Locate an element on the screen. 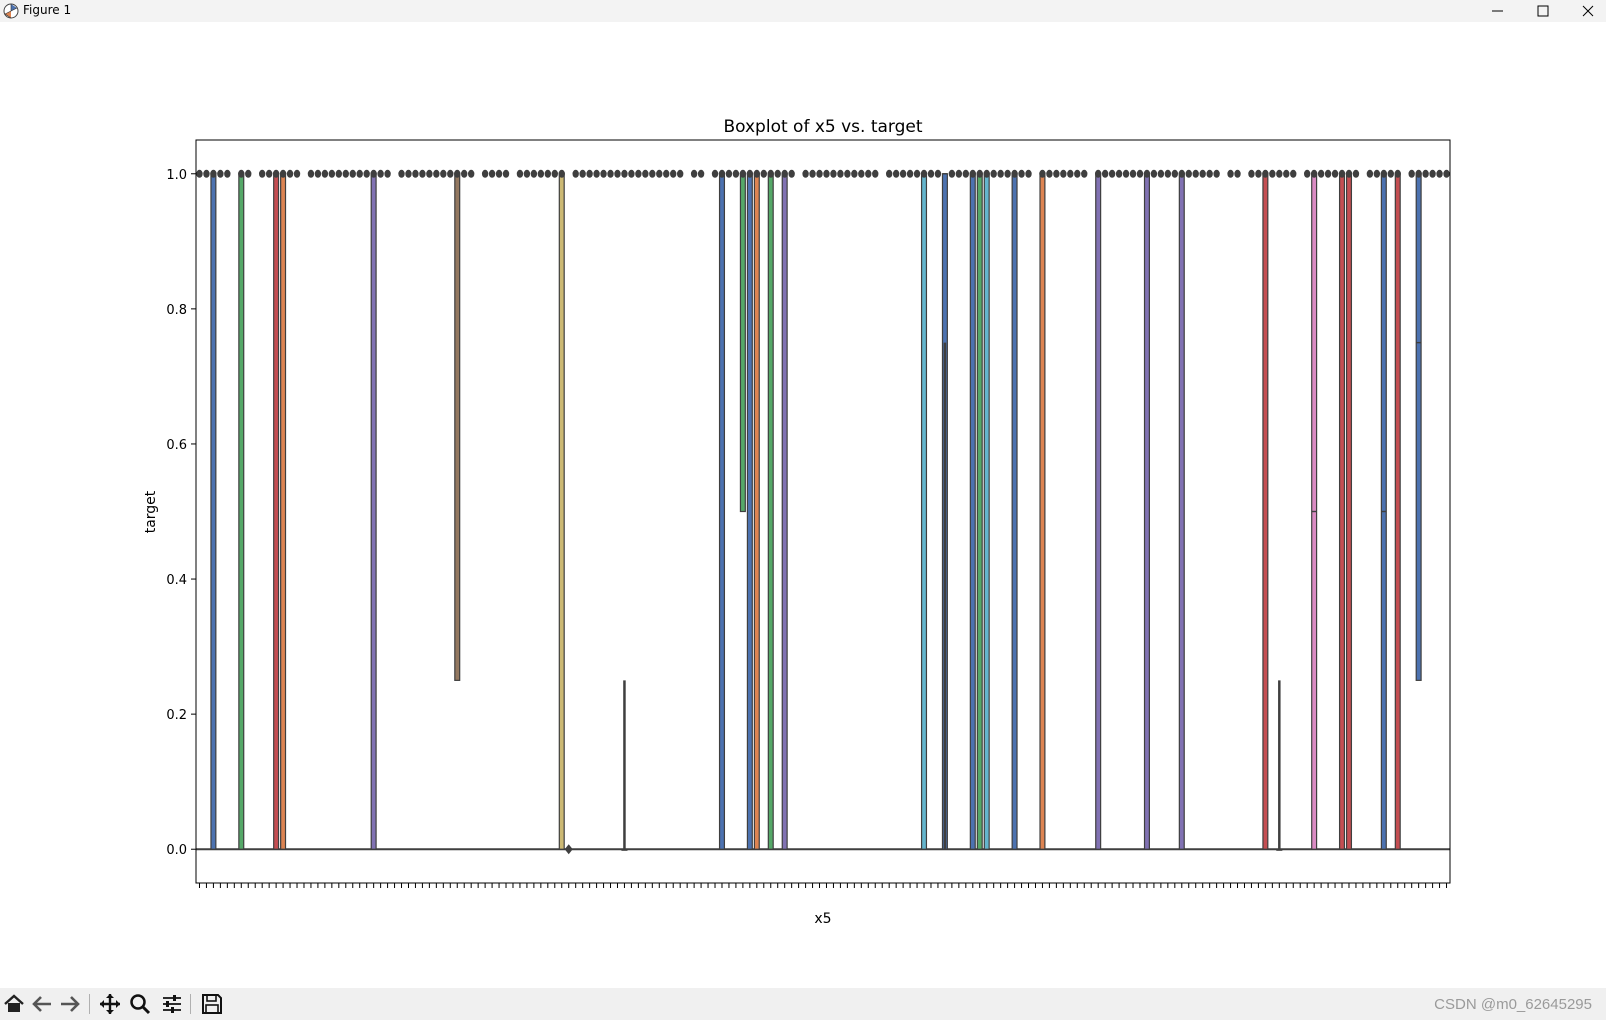 Image resolution: width=1606 pixels, height=1020 pixels. chart-title: Boxplot of x5 vs. target is located at coordinates (822, 127).